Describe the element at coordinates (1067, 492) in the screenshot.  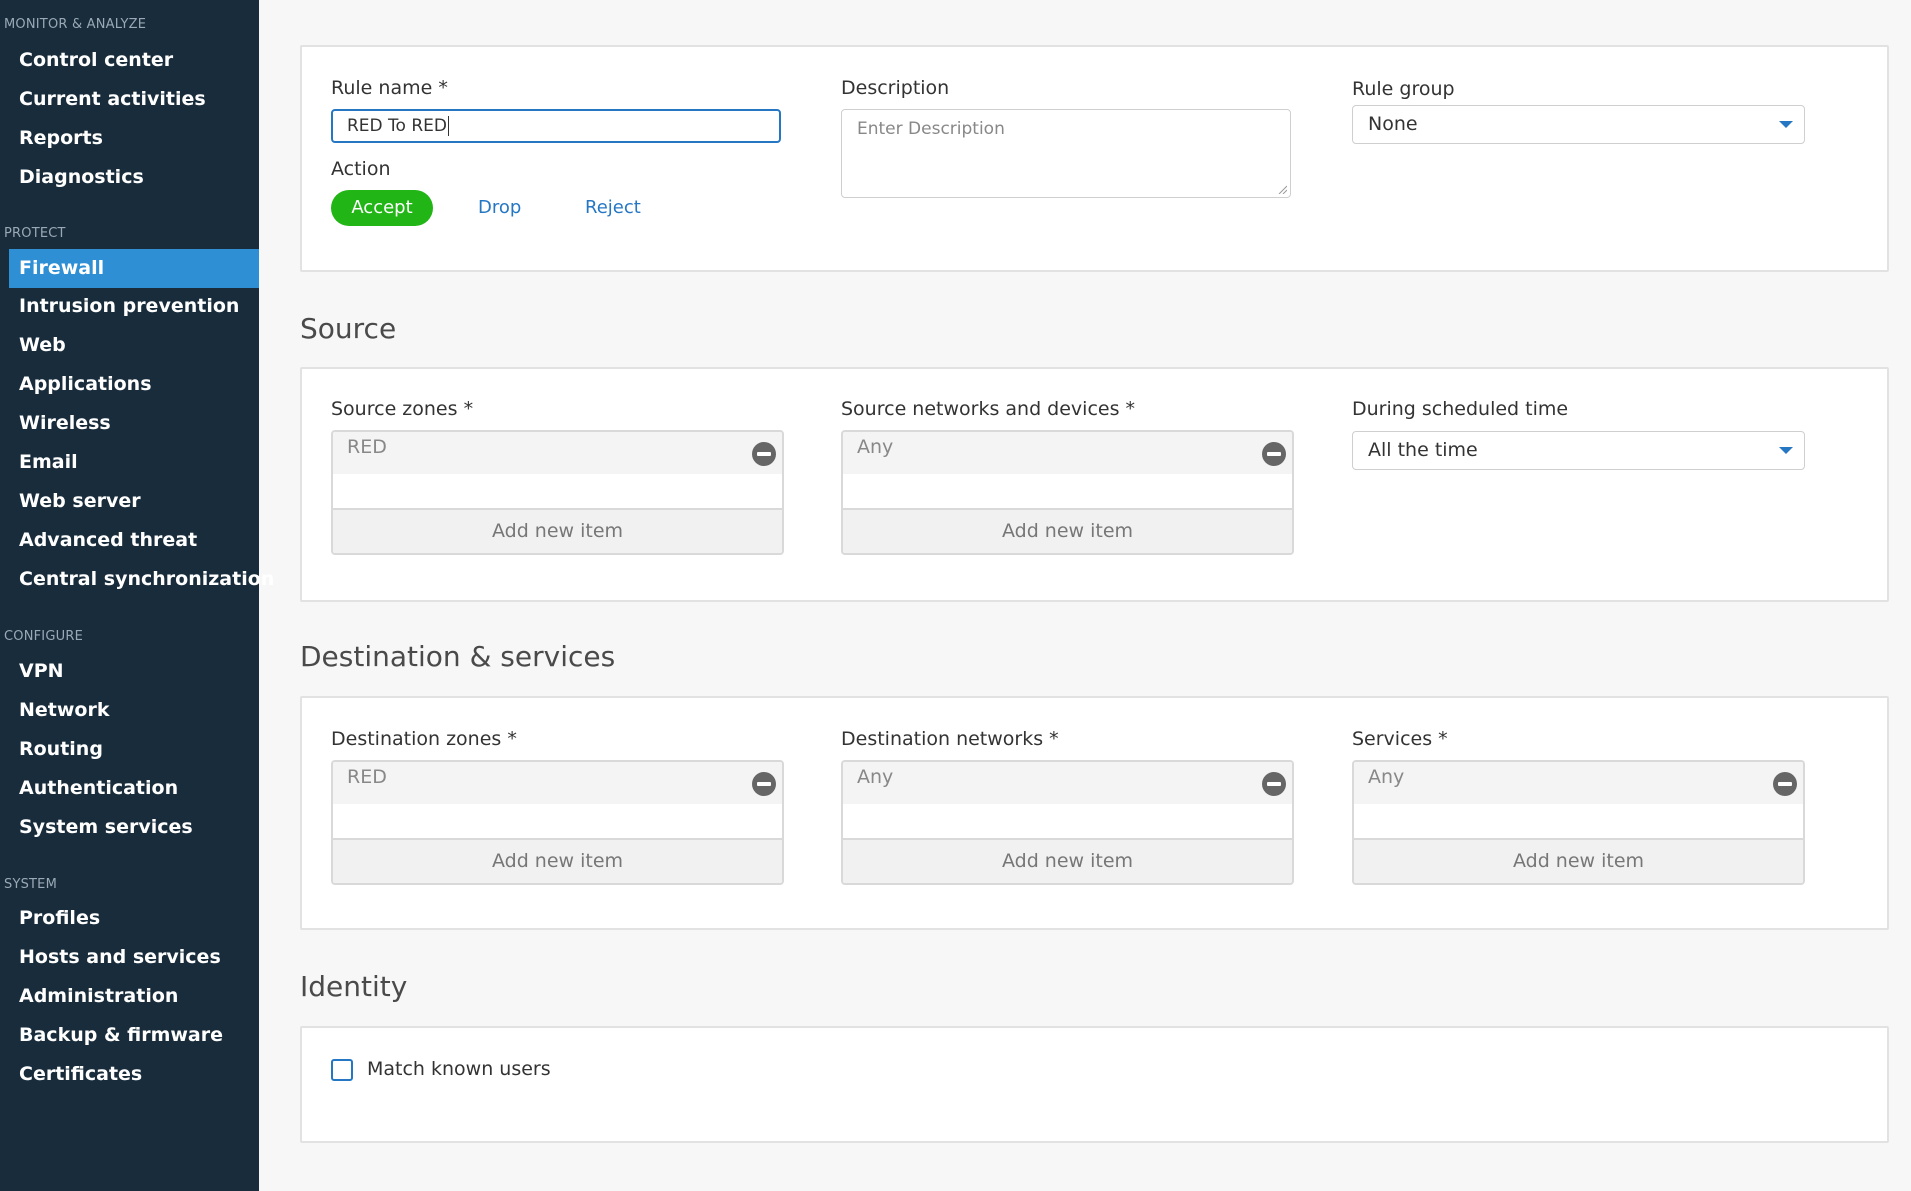
I see `source-networks-list: Any Add new item` at that location.